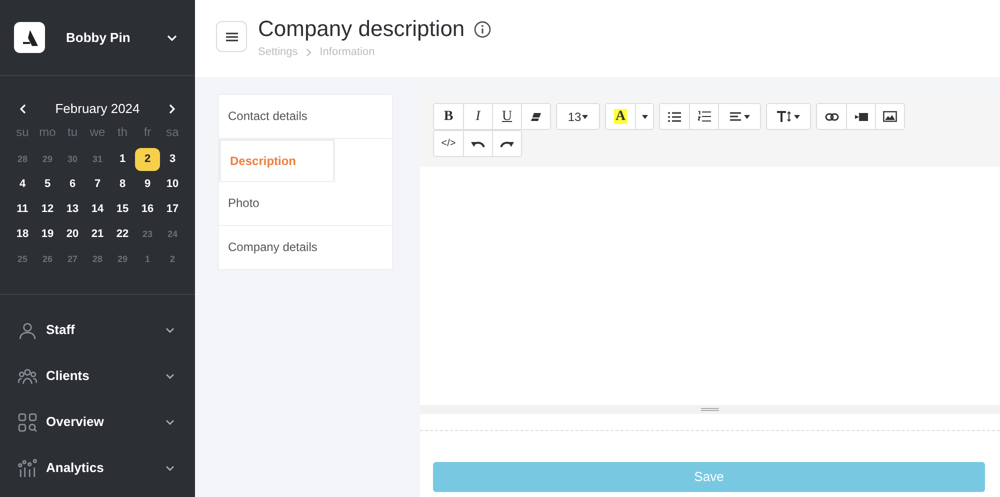 The image size is (1000, 497). What do you see at coordinates (482, 29) in the screenshot?
I see `info-icon` at bounding box center [482, 29].